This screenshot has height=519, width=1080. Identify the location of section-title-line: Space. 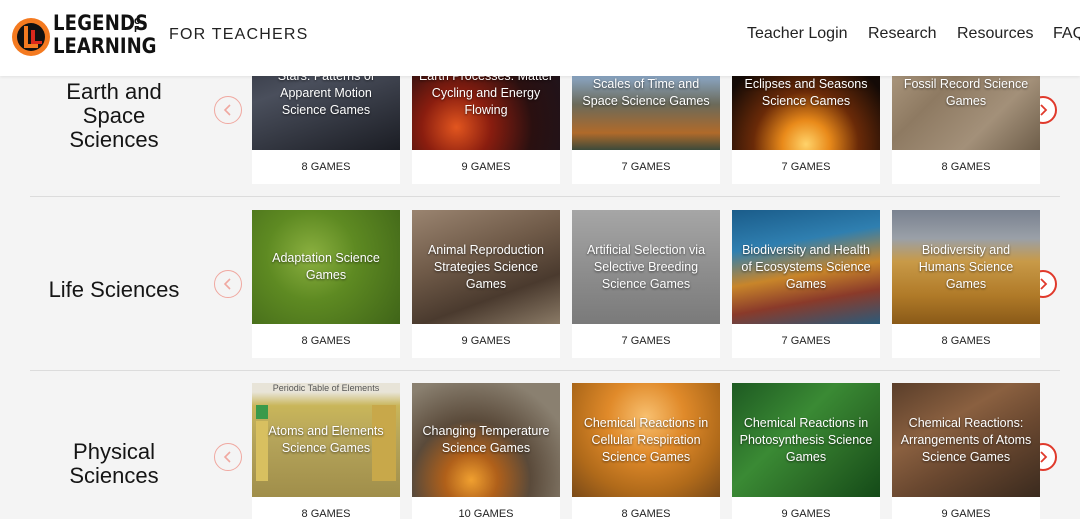
(114, 115).